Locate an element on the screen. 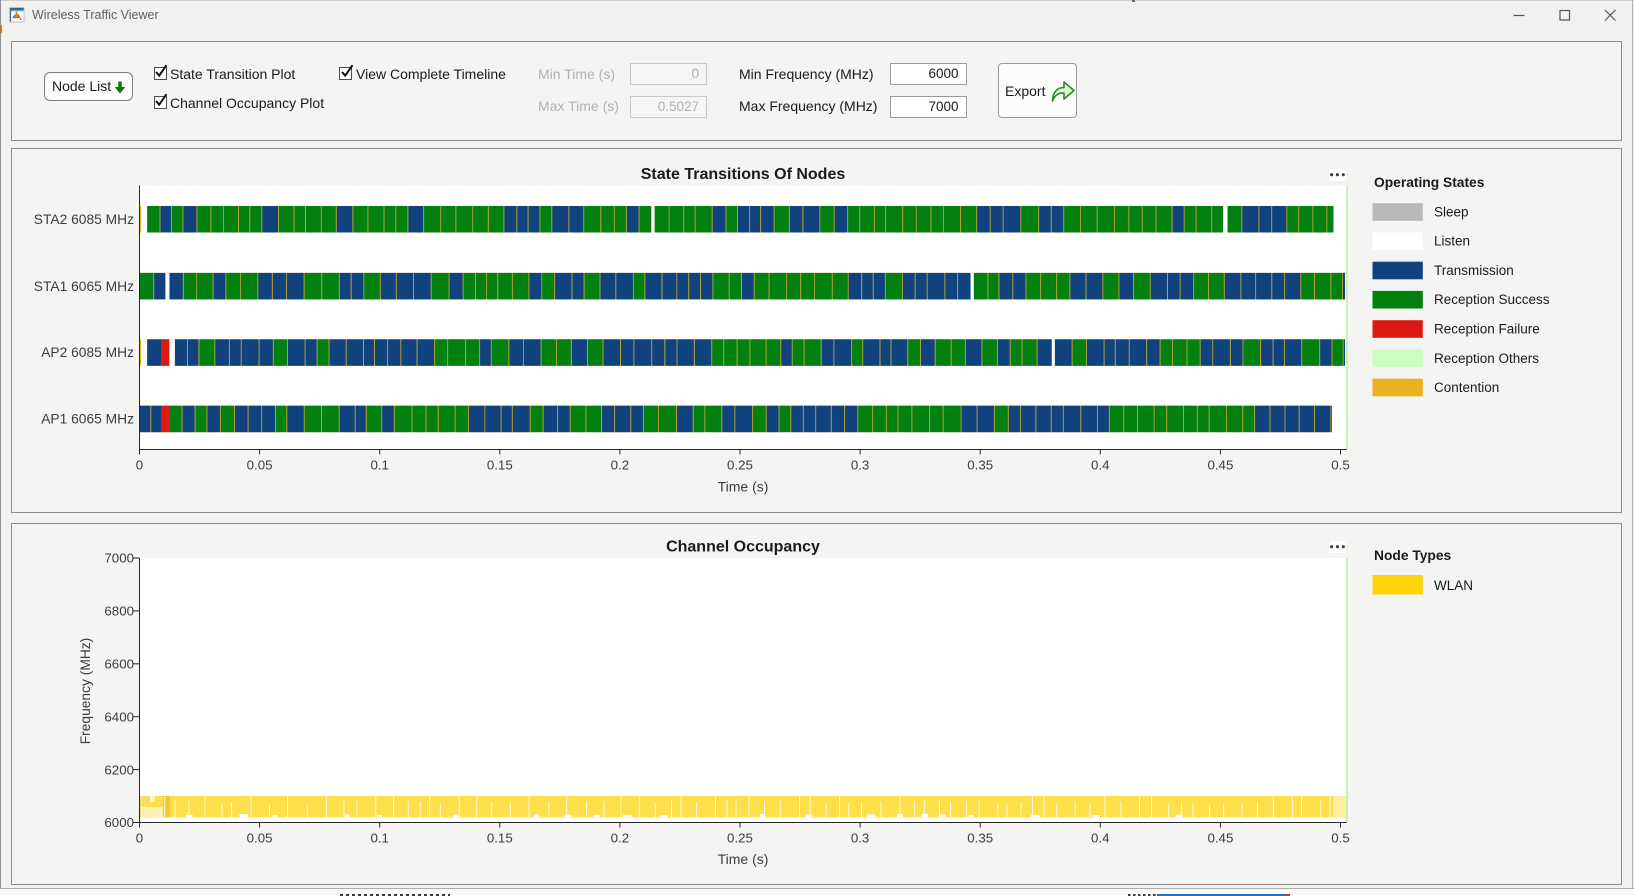  svg-text: WLAN is located at coordinates (1453, 585).